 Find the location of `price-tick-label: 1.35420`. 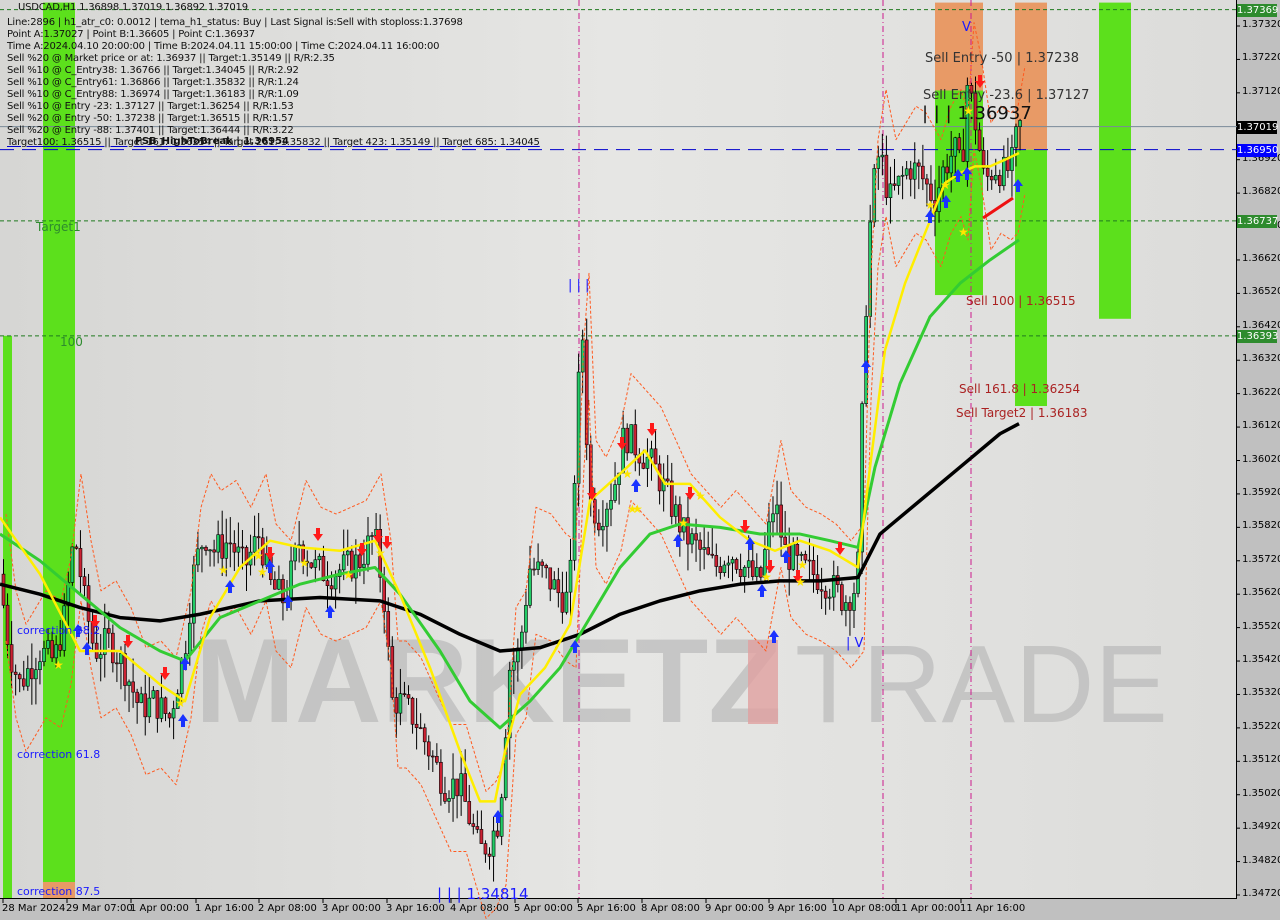

price-tick-label: 1.35420 is located at coordinates (1261, 660).